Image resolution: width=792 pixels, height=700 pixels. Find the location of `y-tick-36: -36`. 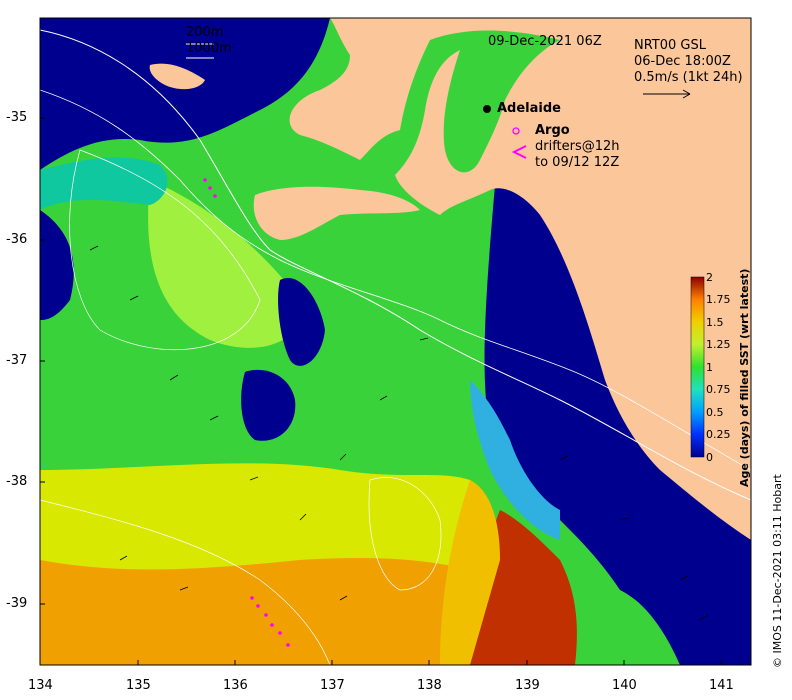

y-tick-36: -36 is located at coordinates (17, 239).